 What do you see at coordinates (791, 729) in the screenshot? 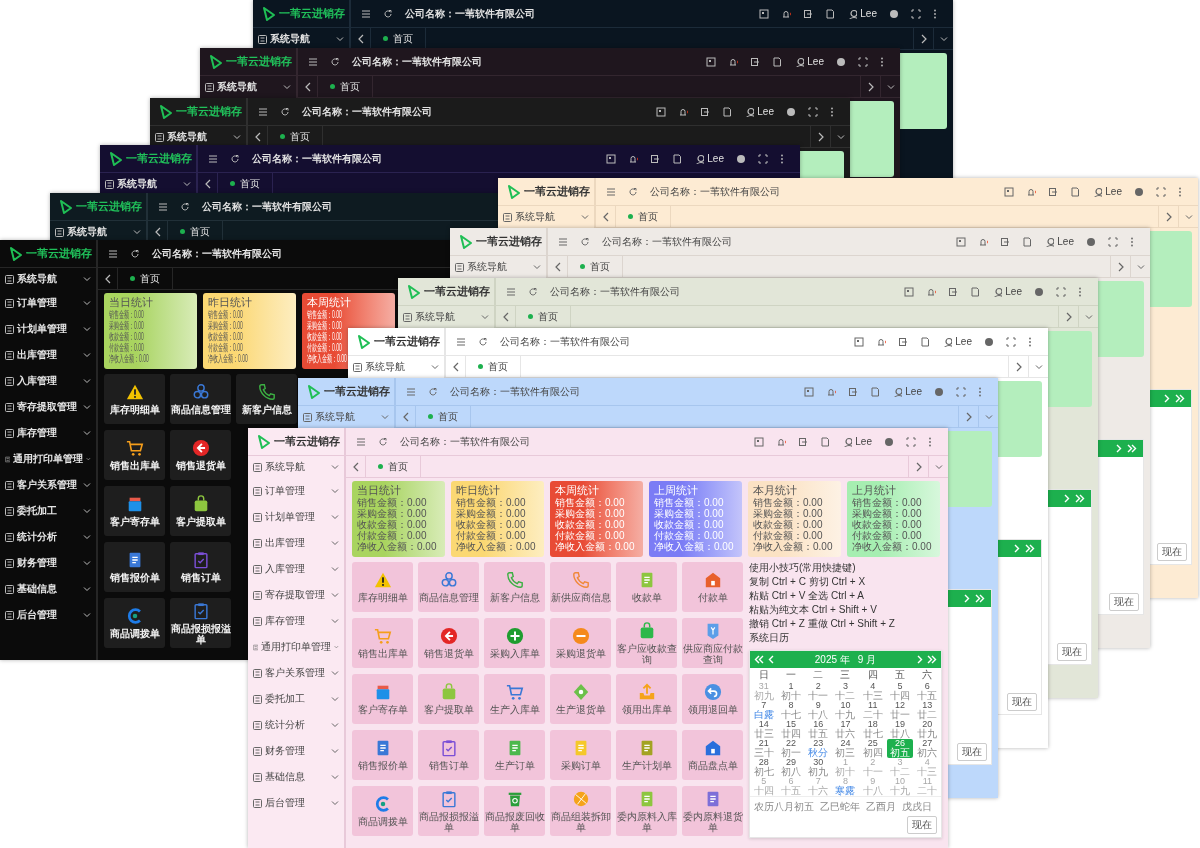
I see `calendar-day: 15 廿四` at bounding box center [791, 729].